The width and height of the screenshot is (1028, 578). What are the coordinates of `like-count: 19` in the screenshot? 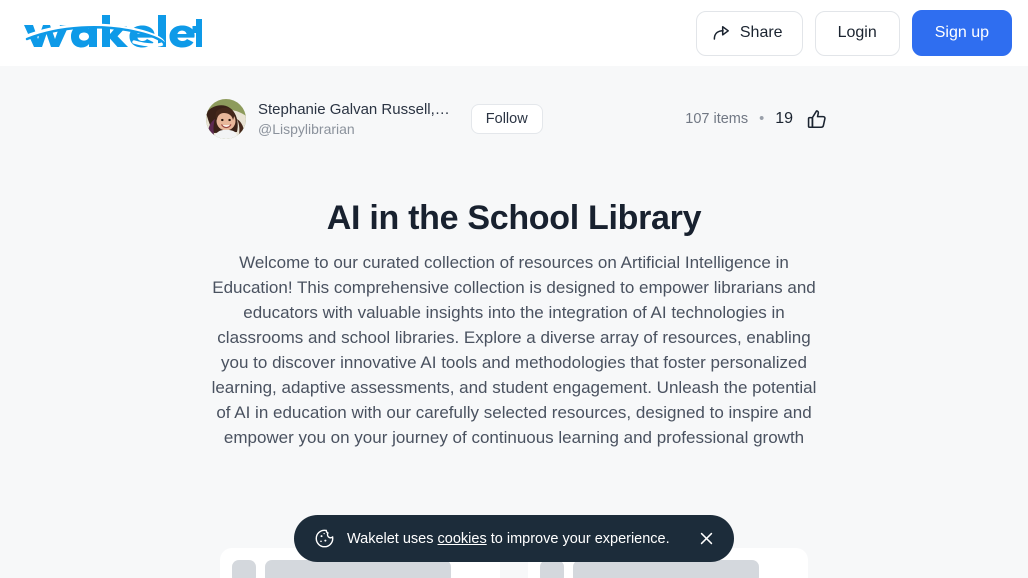 It's located at (784, 118).